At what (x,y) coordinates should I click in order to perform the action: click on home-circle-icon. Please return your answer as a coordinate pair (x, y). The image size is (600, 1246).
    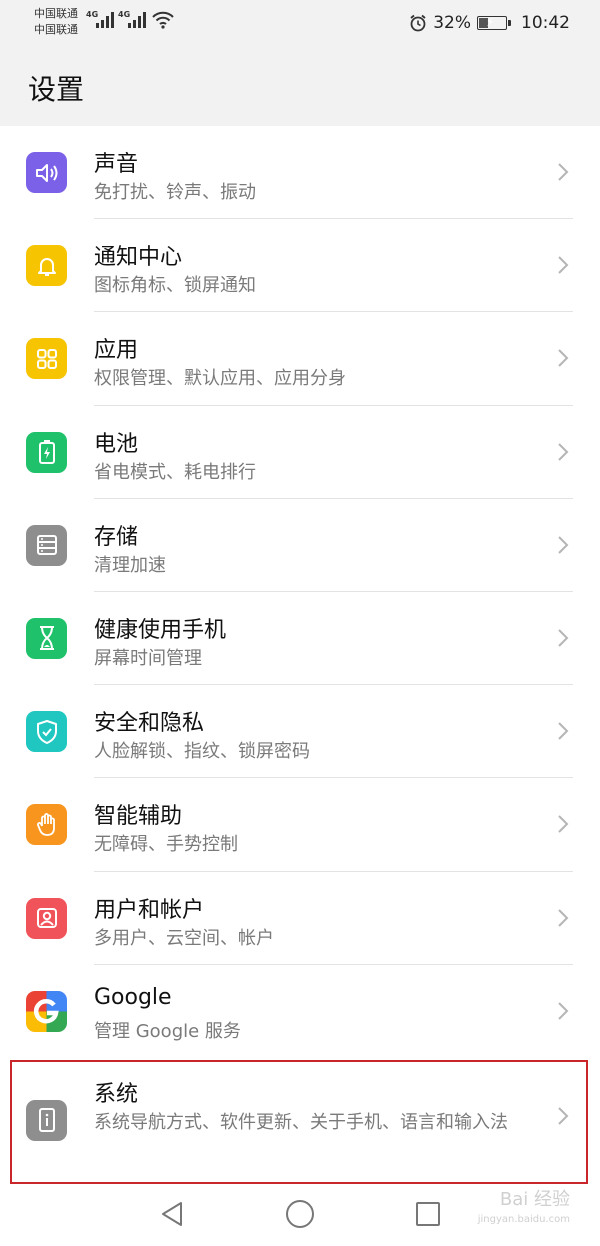
    Looking at the image, I should click on (300, 1214).